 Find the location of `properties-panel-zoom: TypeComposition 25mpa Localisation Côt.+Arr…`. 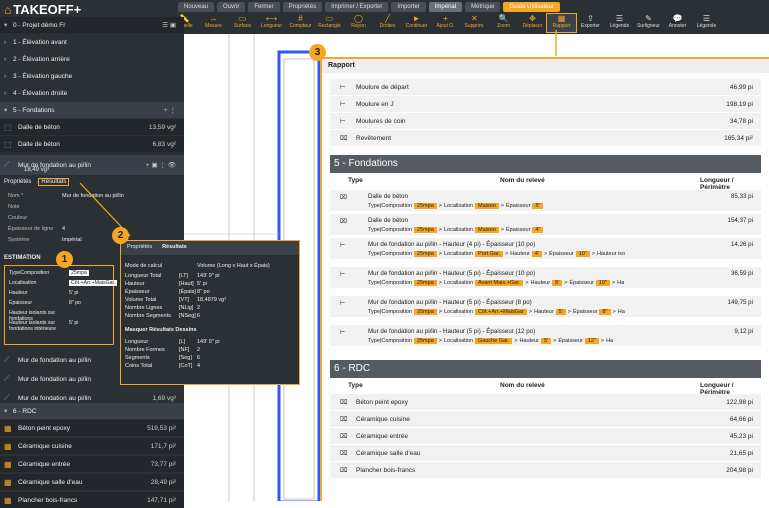

properties-panel-zoom: TypeComposition 25mpa Localisation Côt.+Arr… is located at coordinates (61, 305).